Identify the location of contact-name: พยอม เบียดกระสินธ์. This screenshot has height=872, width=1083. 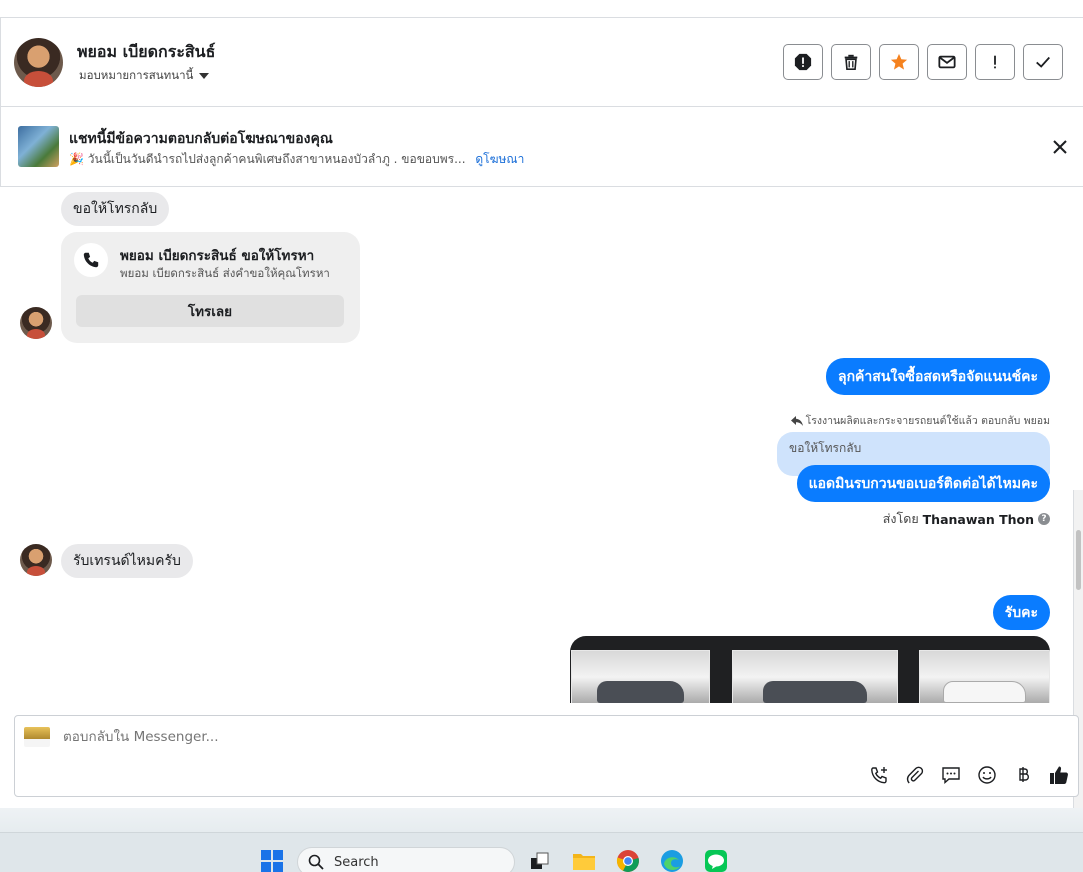
(146, 52).